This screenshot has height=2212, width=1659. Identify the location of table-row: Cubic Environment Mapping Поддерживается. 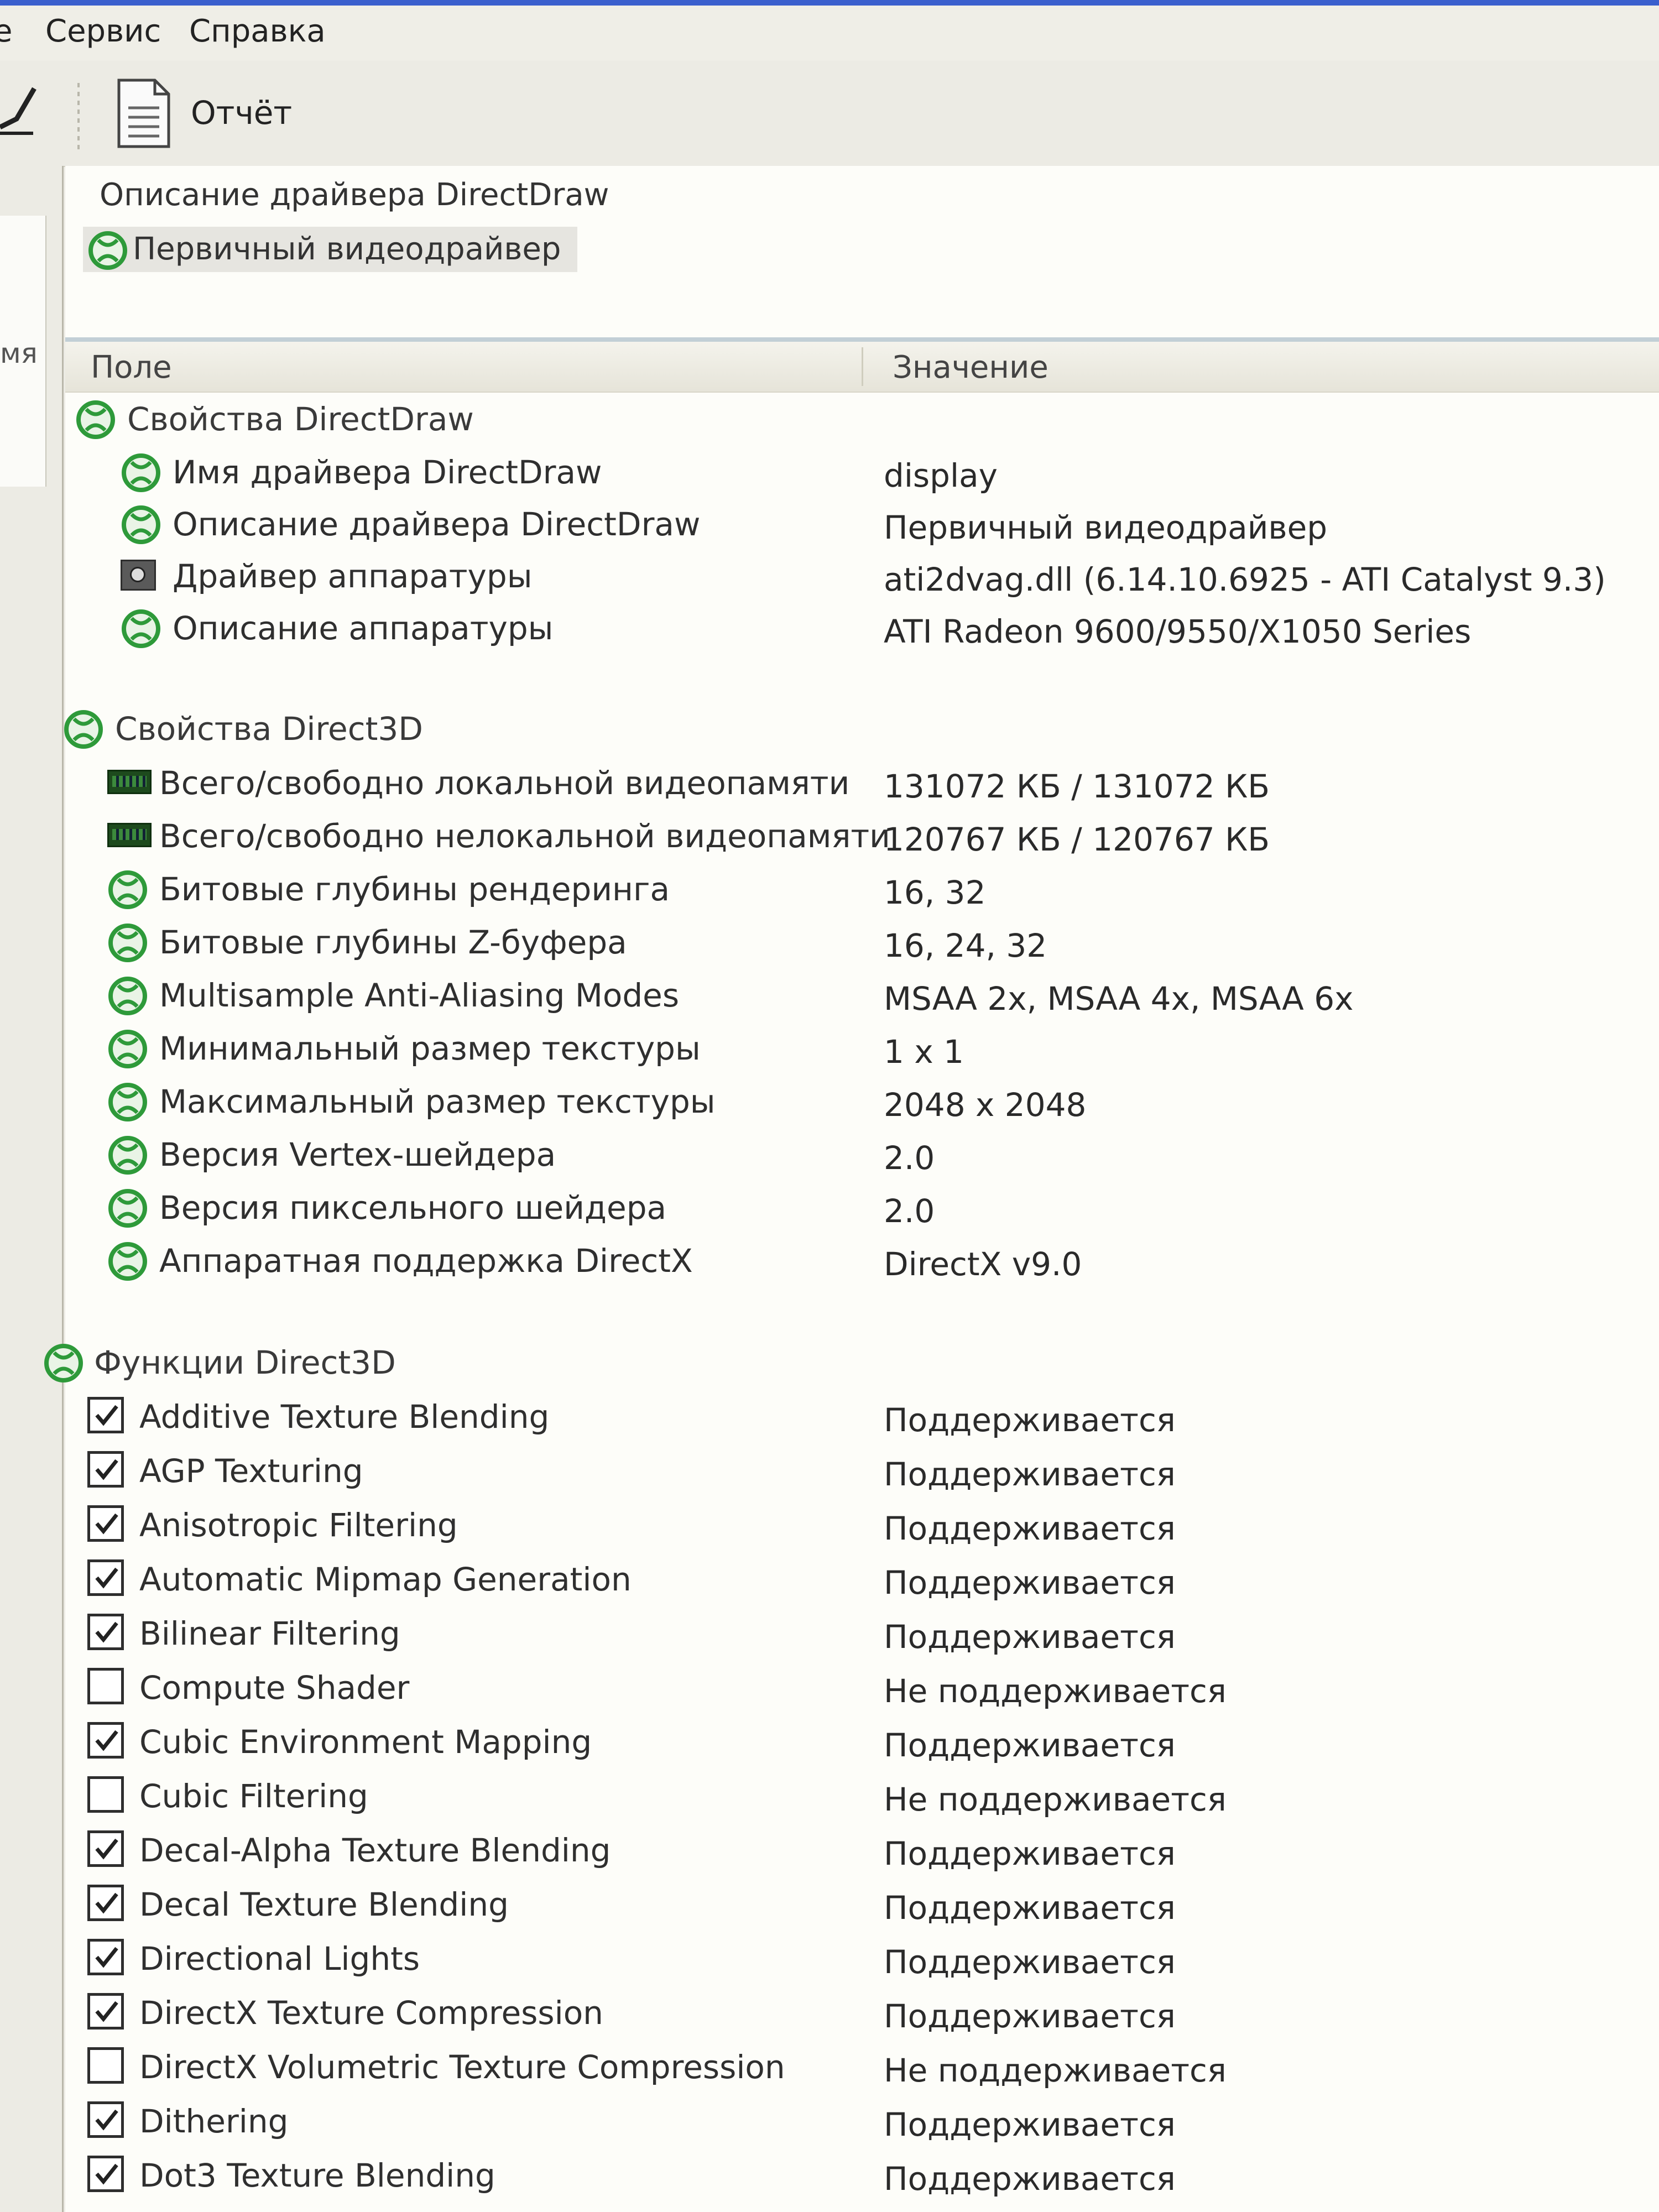
(862, 1742).